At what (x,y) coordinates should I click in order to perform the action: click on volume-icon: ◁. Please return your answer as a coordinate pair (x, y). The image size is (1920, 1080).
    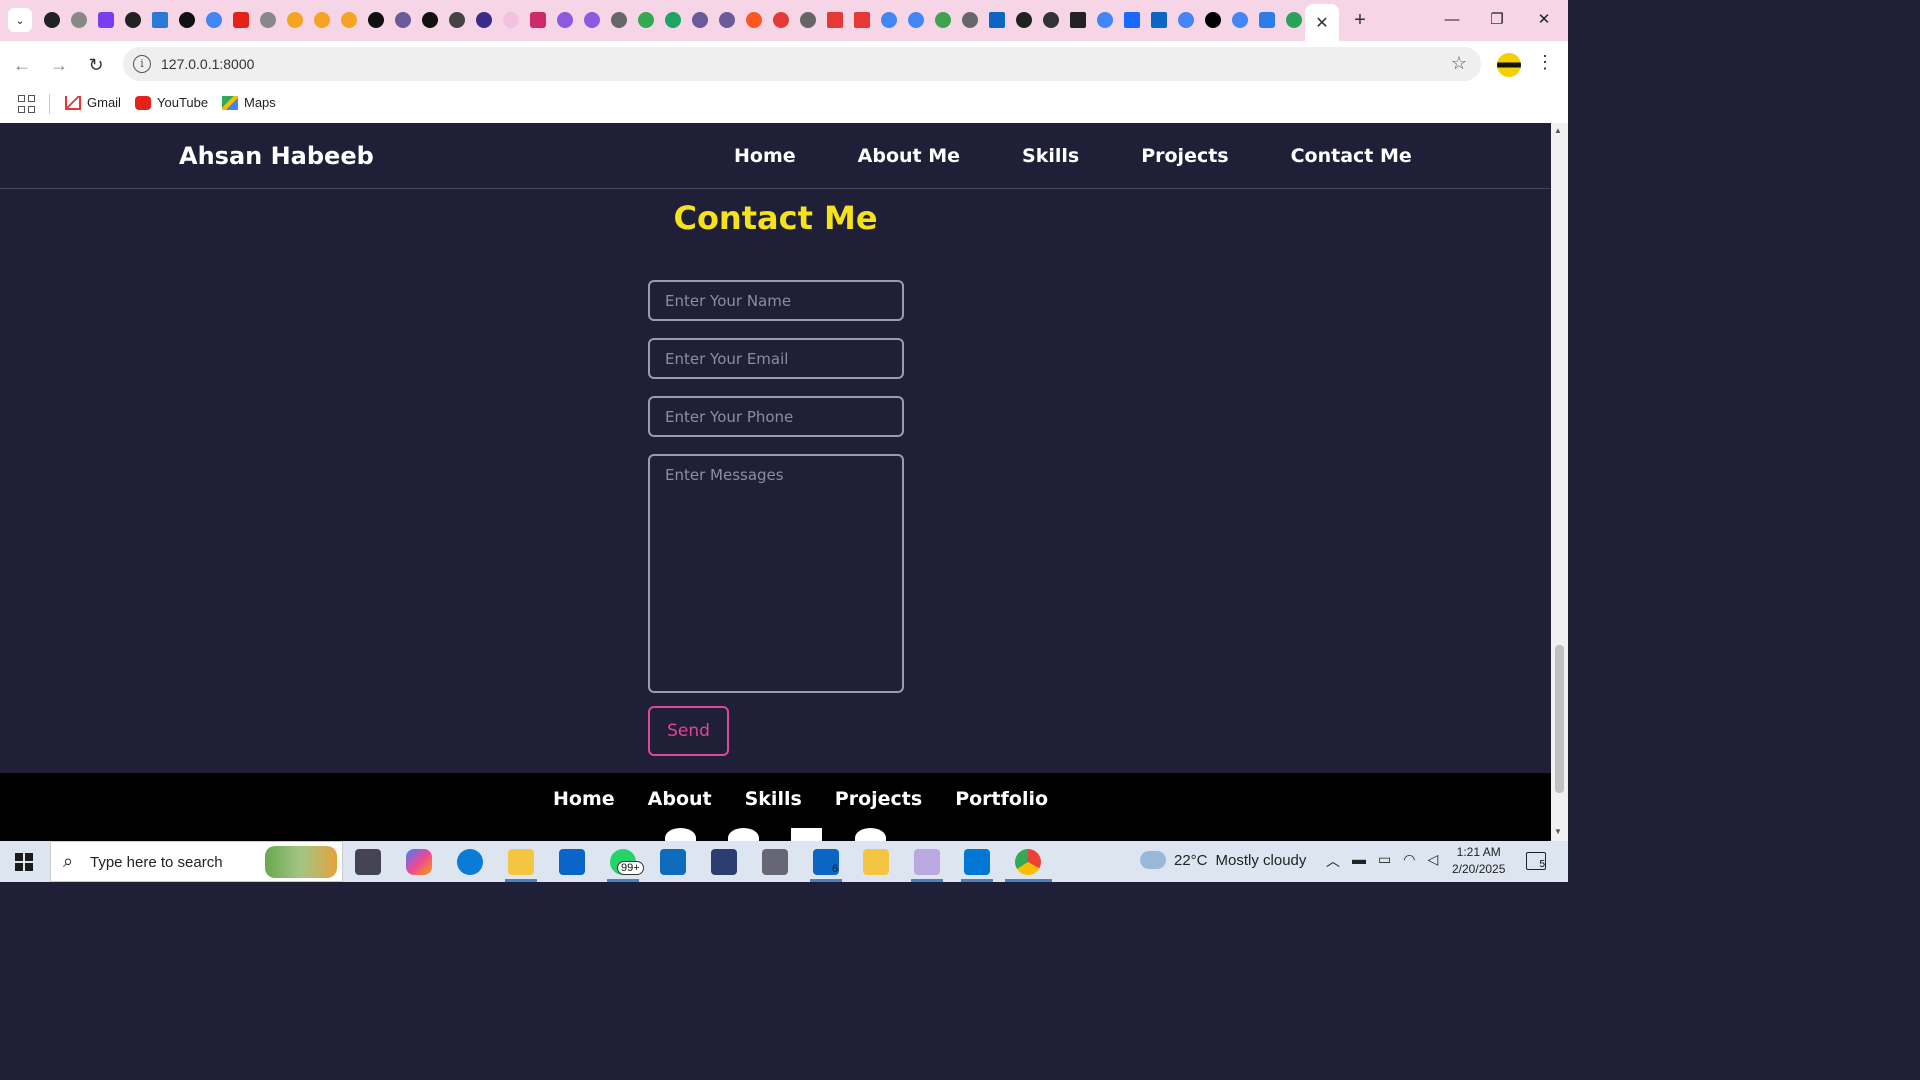
    Looking at the image, I should click on (1432, 861).